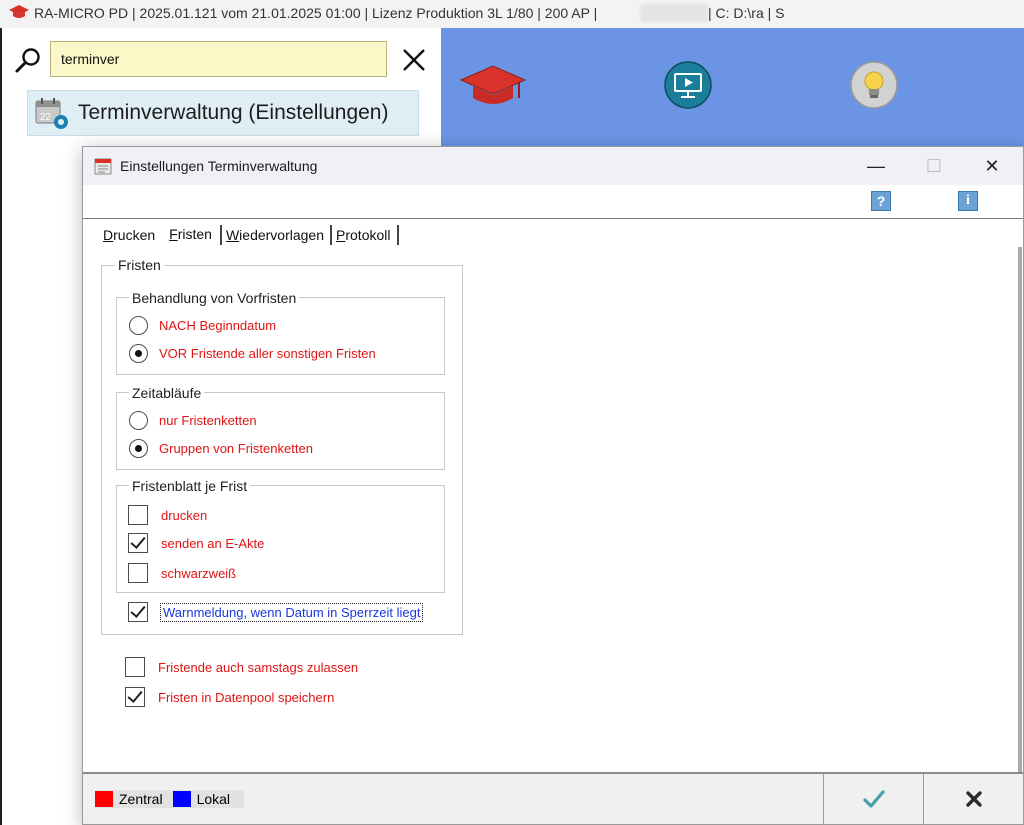 Image resolution: width=1024 pixels, height=825 pixels. Describe the element at coordinates (208, 420) in the screenshot. I see `radio-nur-fristenketten-label: nur Fristenketten` at that location.